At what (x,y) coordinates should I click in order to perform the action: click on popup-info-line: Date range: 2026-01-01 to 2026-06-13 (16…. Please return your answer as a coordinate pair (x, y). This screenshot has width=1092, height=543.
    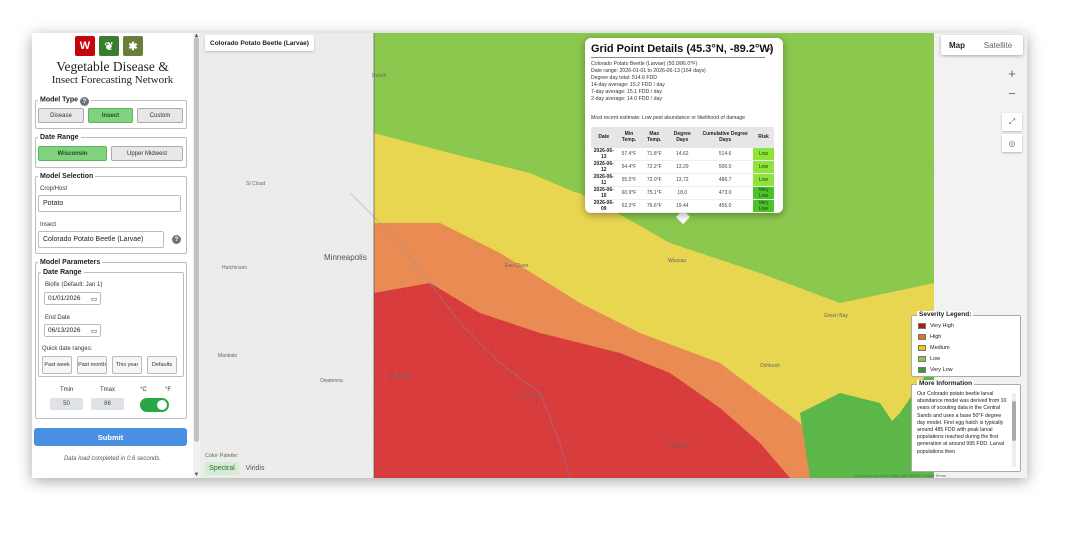
    Looking at the image, I should click on (648, 71).